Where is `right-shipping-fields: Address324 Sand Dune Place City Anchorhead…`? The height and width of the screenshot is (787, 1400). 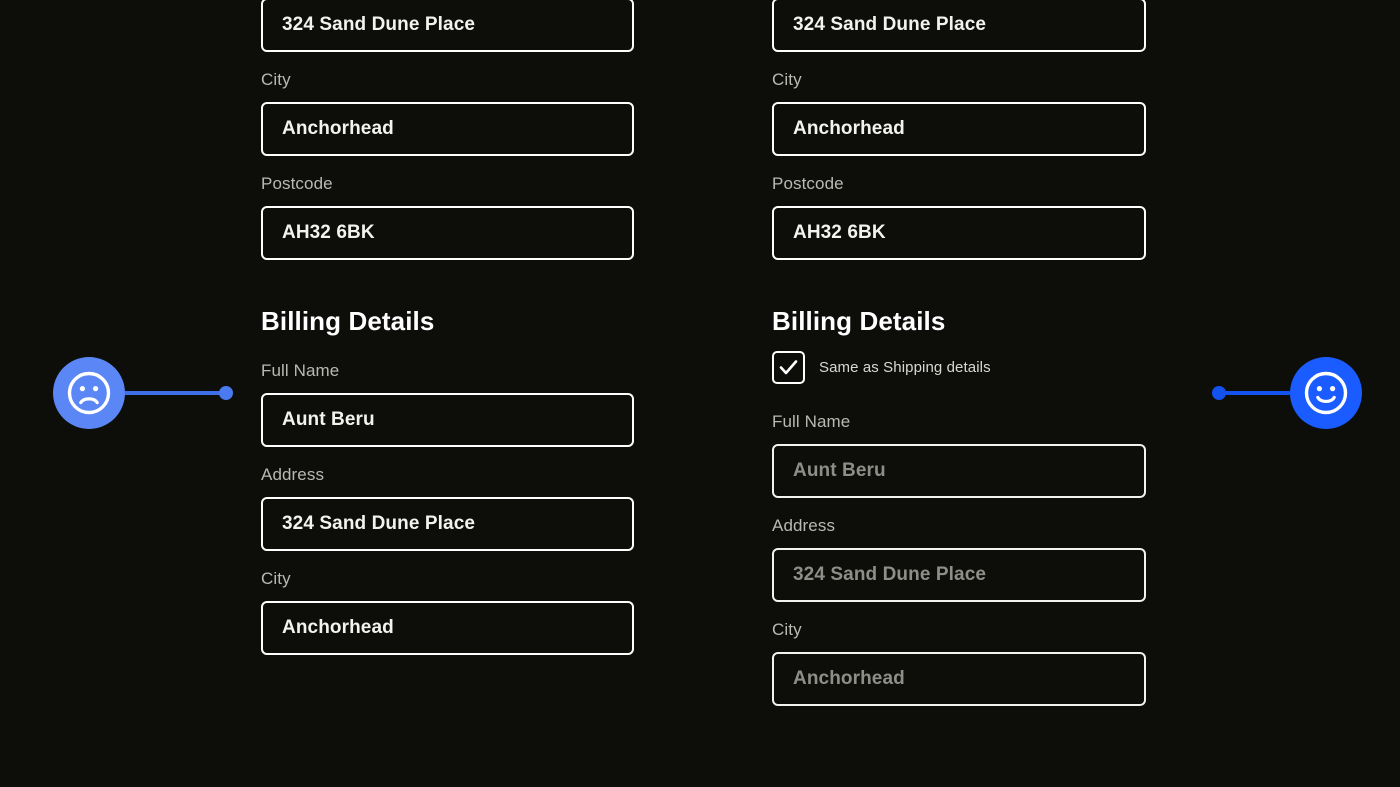
right-shipping-fields: Address324 Sand Dune Place City Anchorhead… is located at coordinates (959, 130).